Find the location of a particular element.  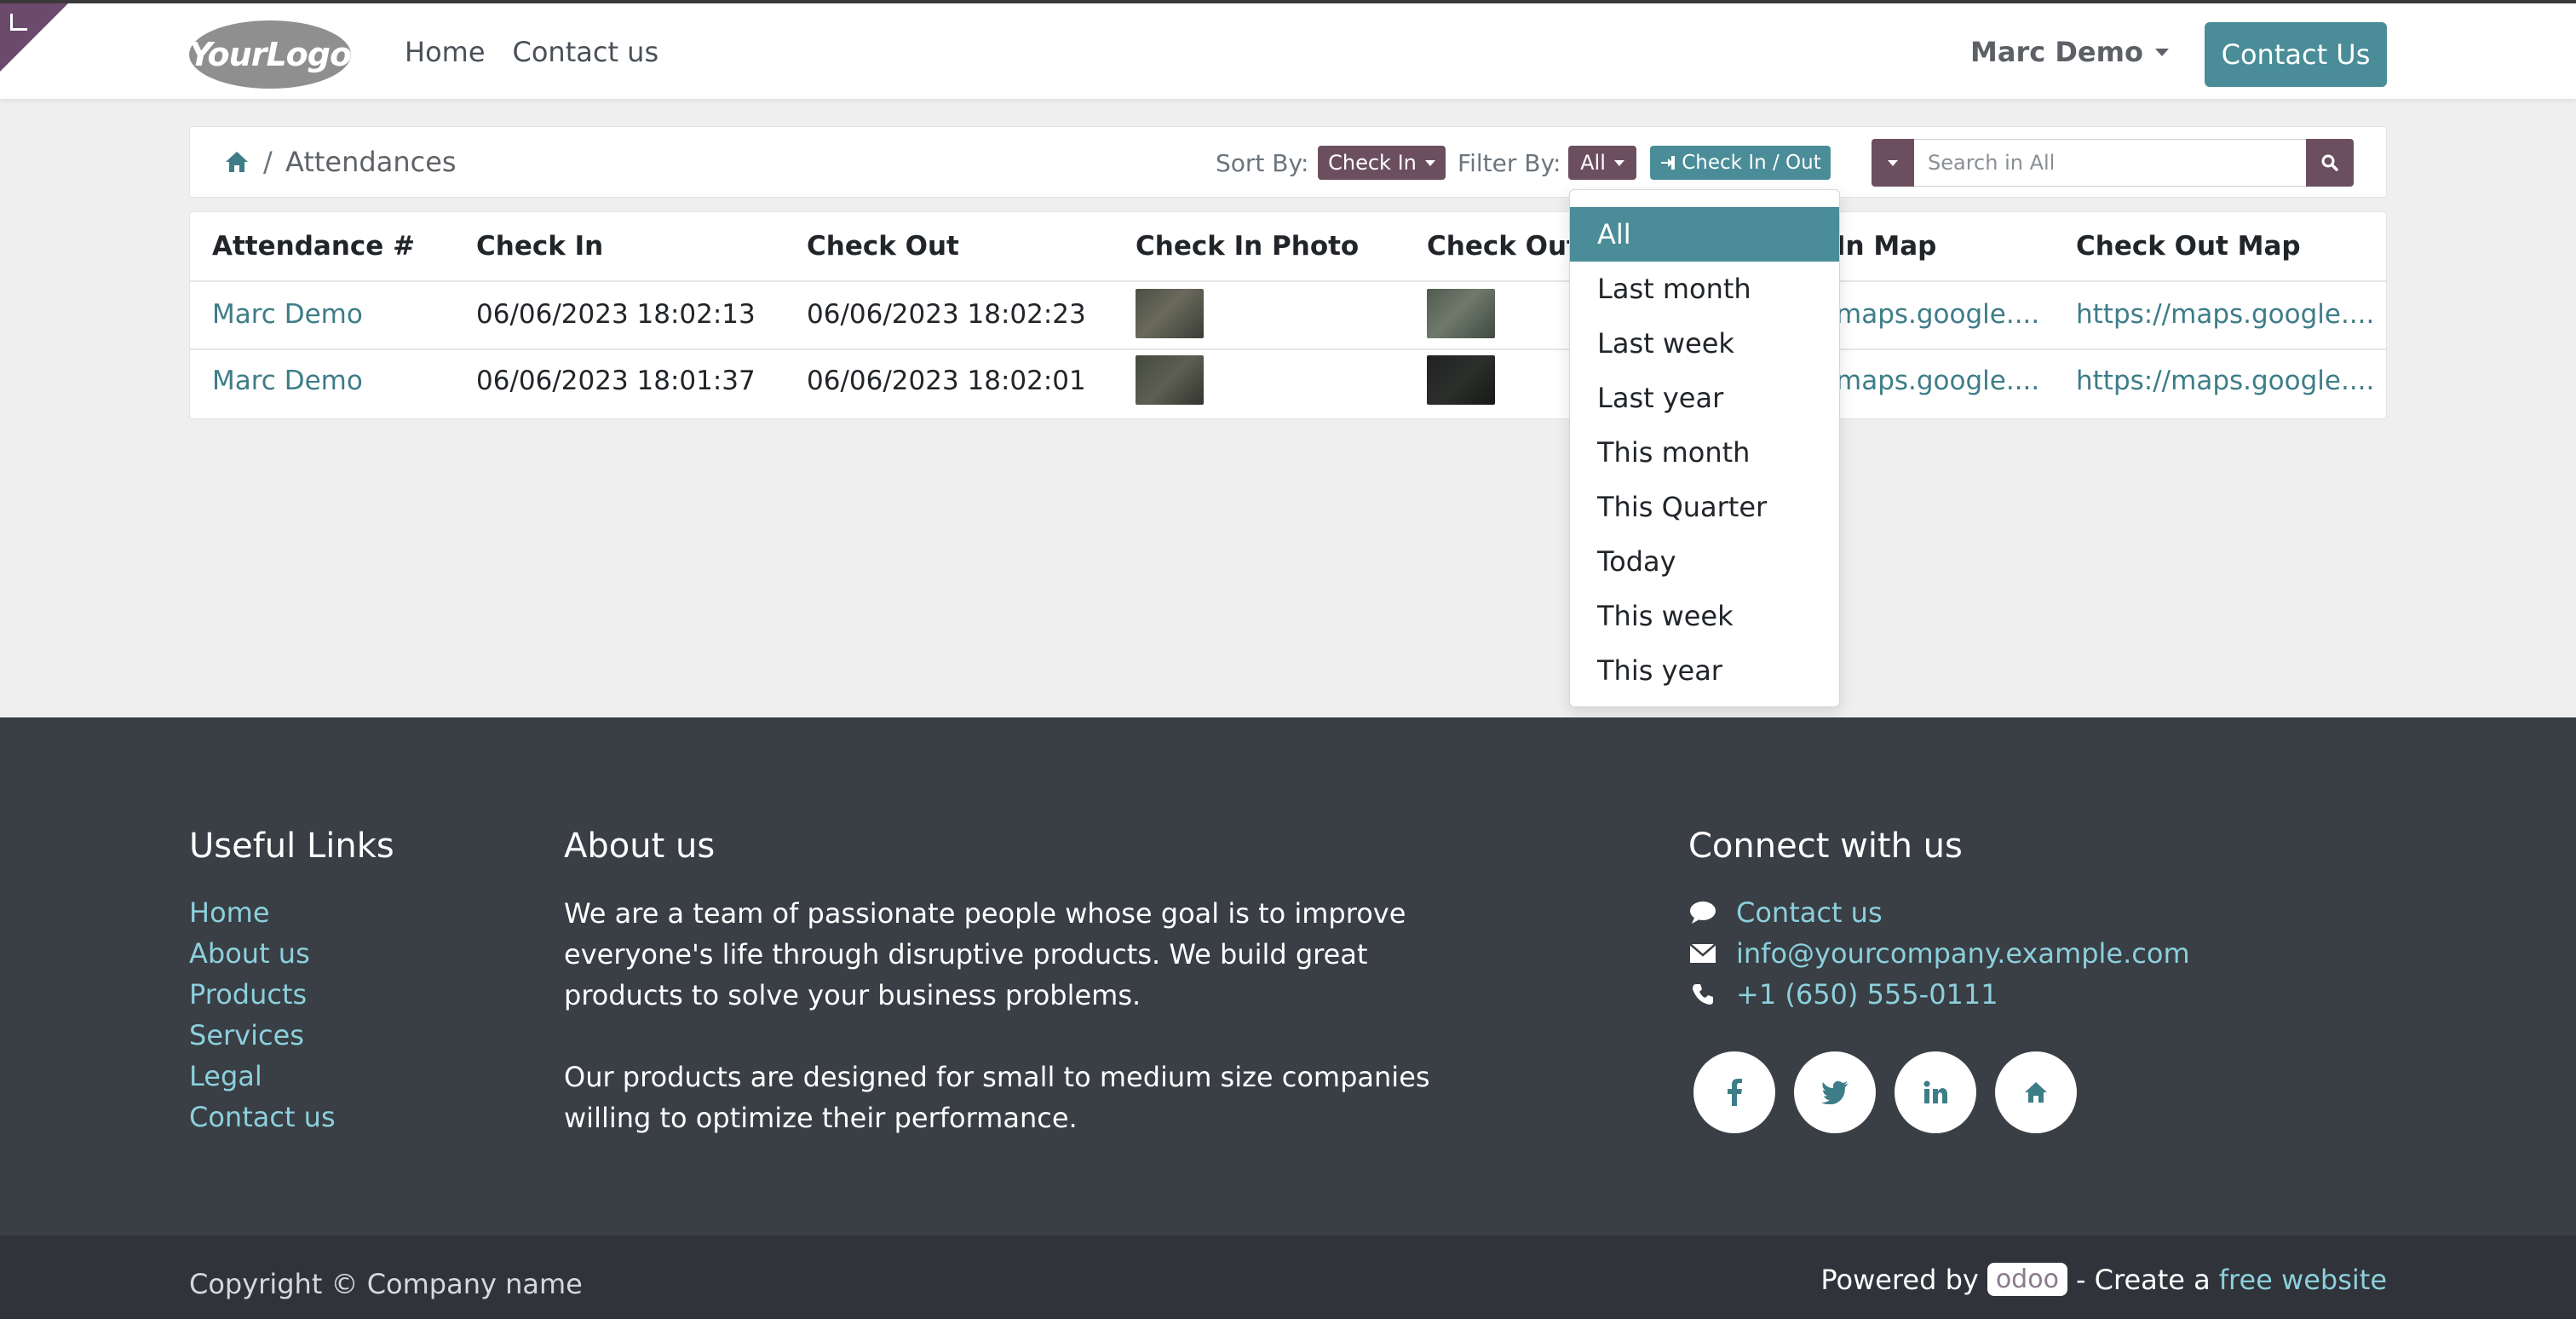

about-heading: About us is located at coordinates (640, 847).